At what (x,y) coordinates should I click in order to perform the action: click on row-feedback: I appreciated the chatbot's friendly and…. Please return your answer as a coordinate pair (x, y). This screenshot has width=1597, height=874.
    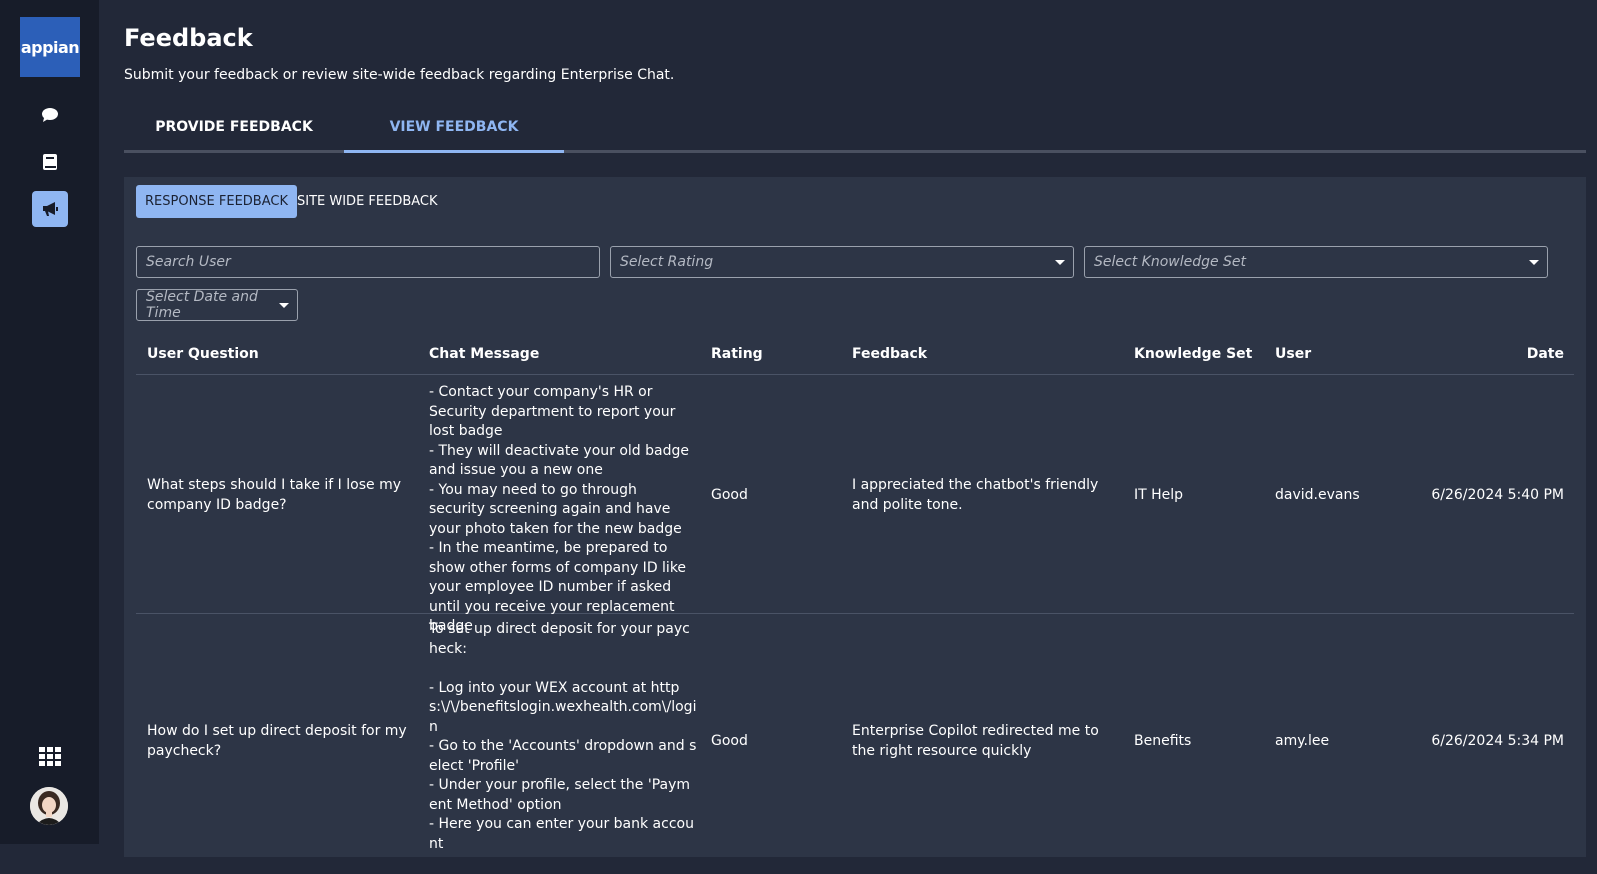
    Looking at the image, I should click on (975, 495).